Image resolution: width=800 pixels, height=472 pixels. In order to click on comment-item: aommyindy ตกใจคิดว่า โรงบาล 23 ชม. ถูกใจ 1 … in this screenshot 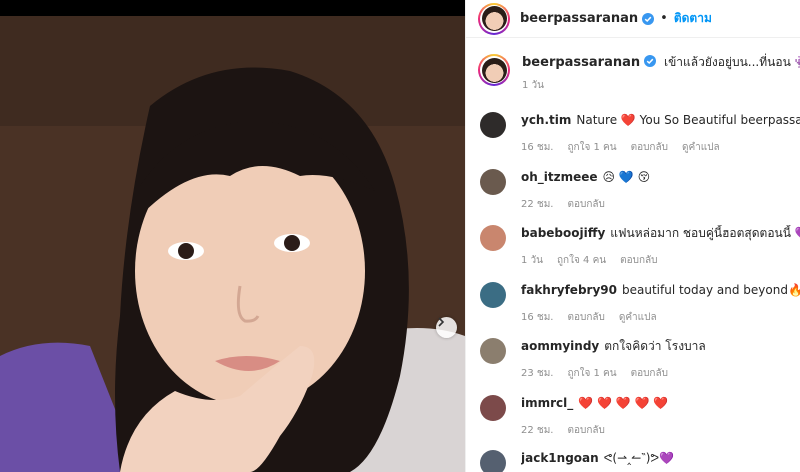, I will do `click(640, 359)`.